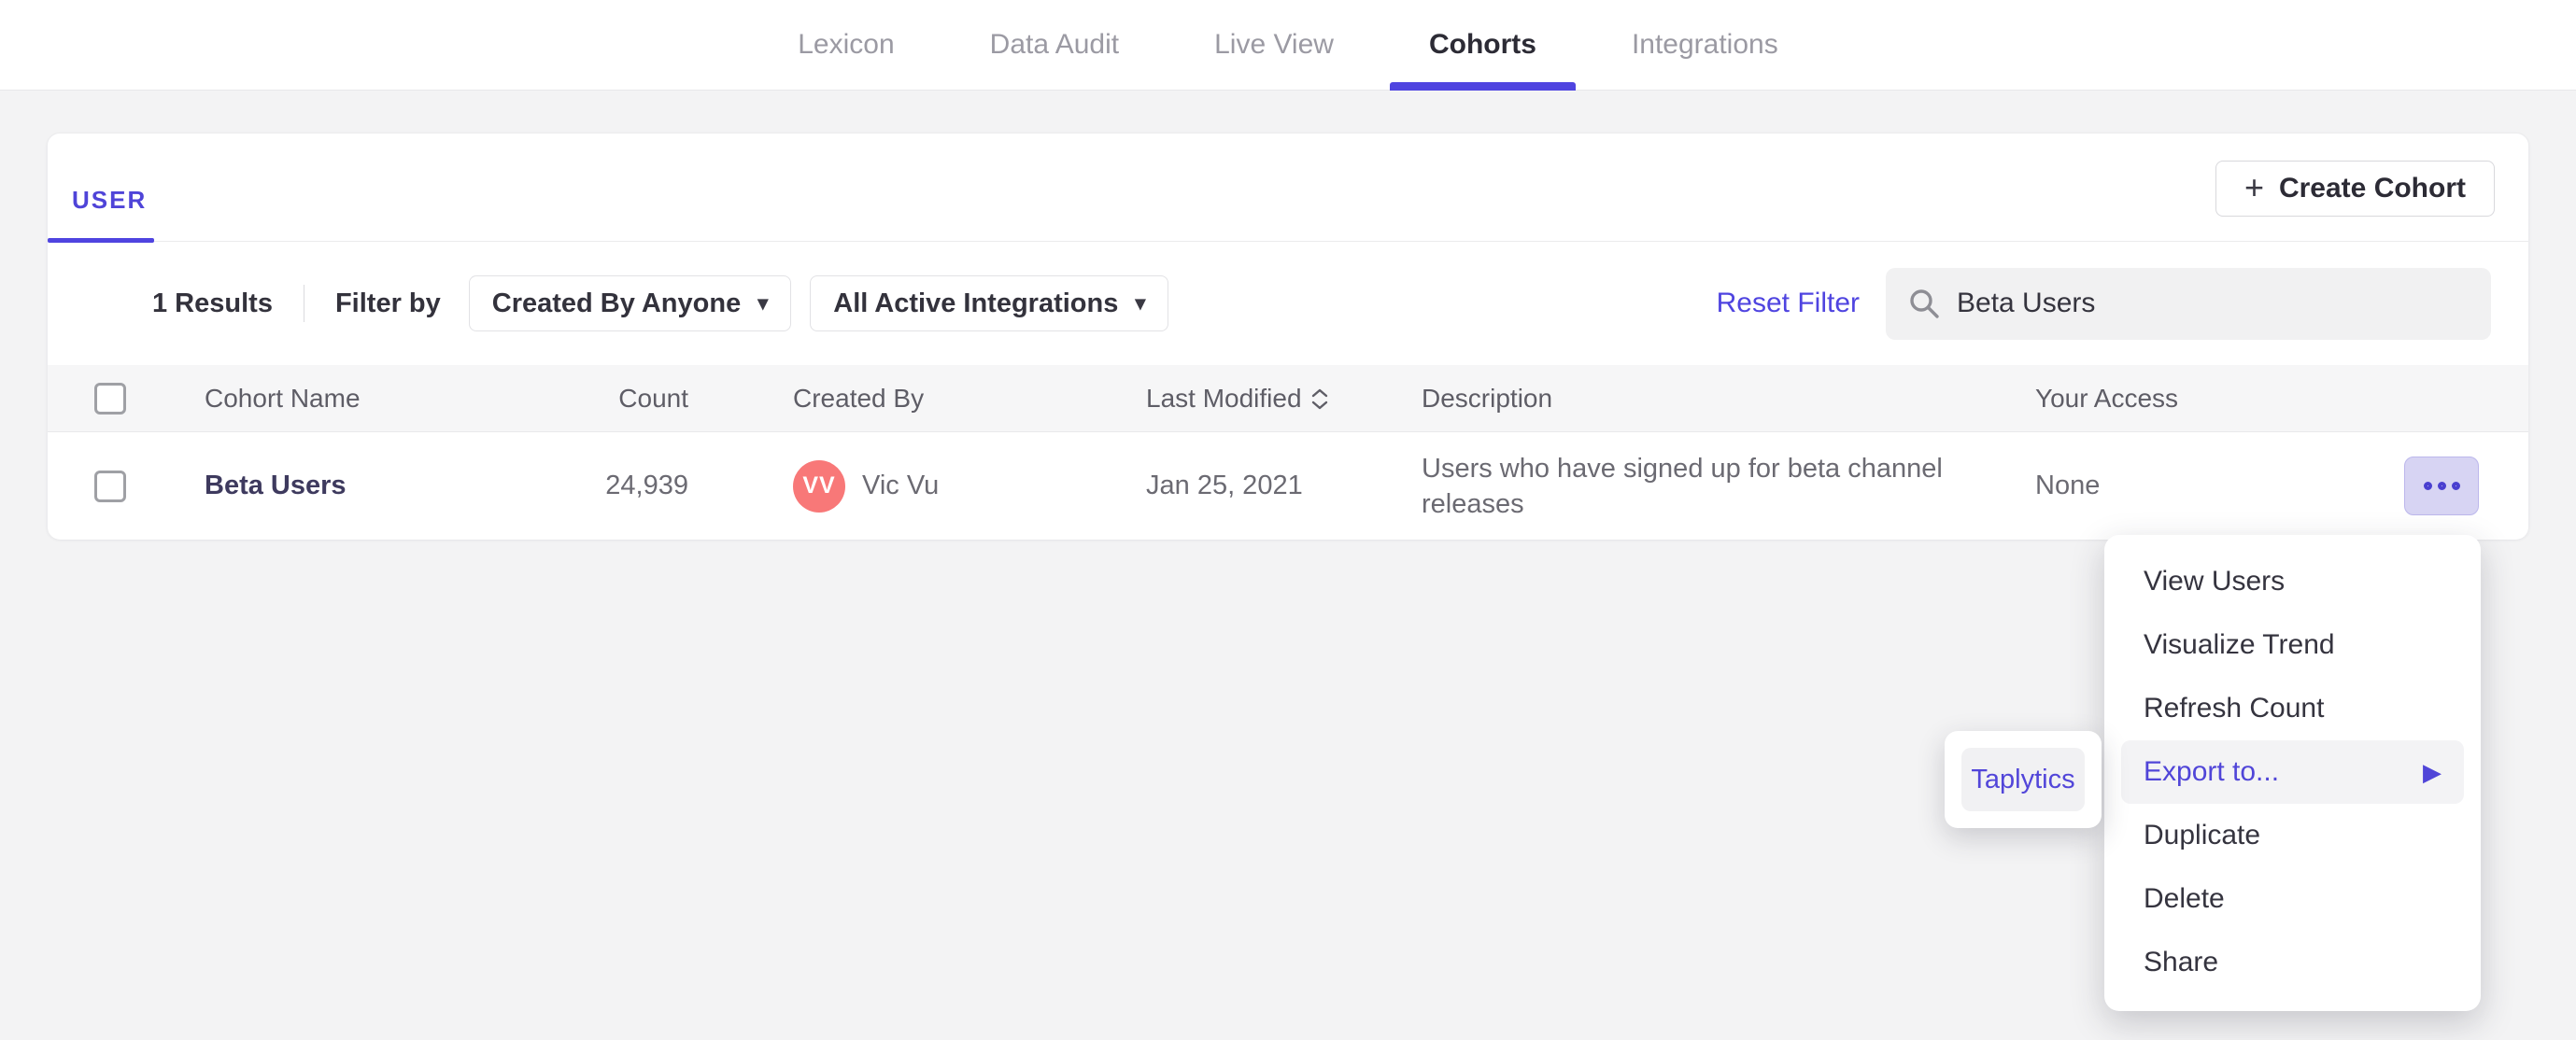 The height and width of the screenshot is (1040, 2576). Describe the element at coordinates (2253, 186) in the screenshot. I see `plus-icon: +` at that location.